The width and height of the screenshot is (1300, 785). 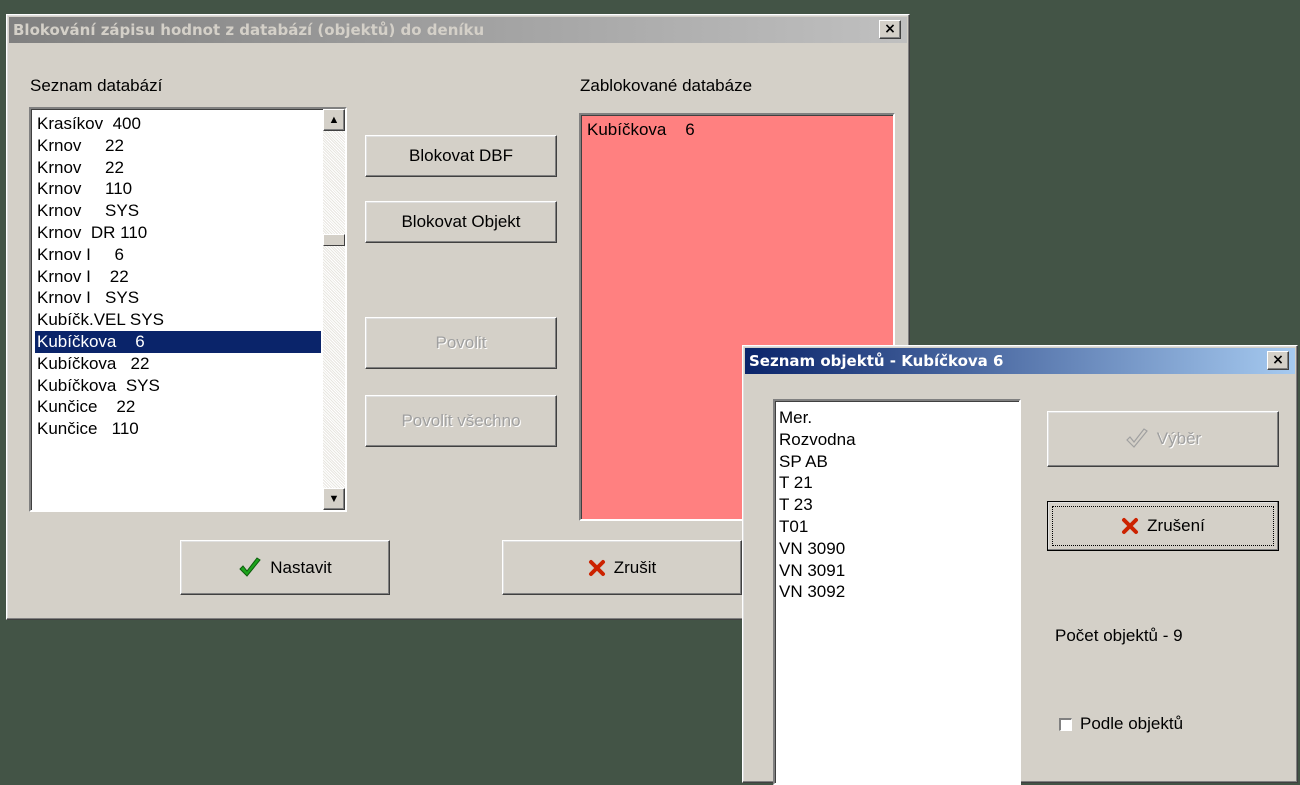 I want to click on cancel-button: Zrušit, so click(x=622, y=567).